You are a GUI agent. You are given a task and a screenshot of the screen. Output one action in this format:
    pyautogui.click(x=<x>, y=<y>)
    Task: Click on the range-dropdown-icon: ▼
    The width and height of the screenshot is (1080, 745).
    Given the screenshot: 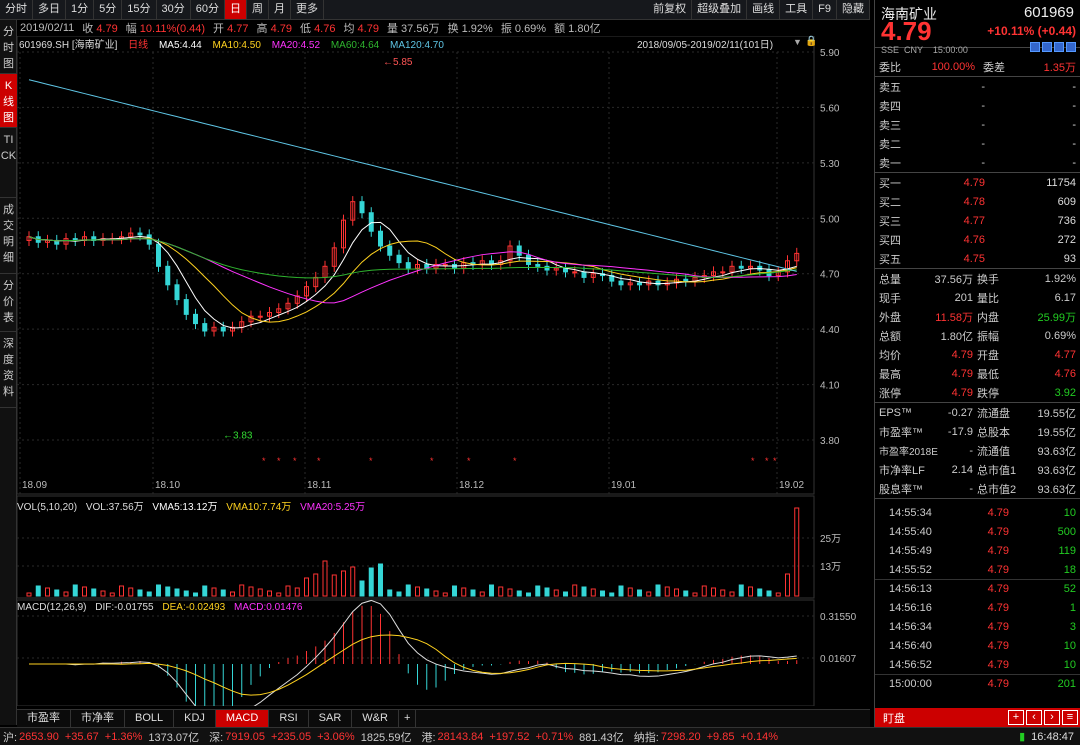 What is the action you would take?
    pyautogui.click(x=797, y=42)
    